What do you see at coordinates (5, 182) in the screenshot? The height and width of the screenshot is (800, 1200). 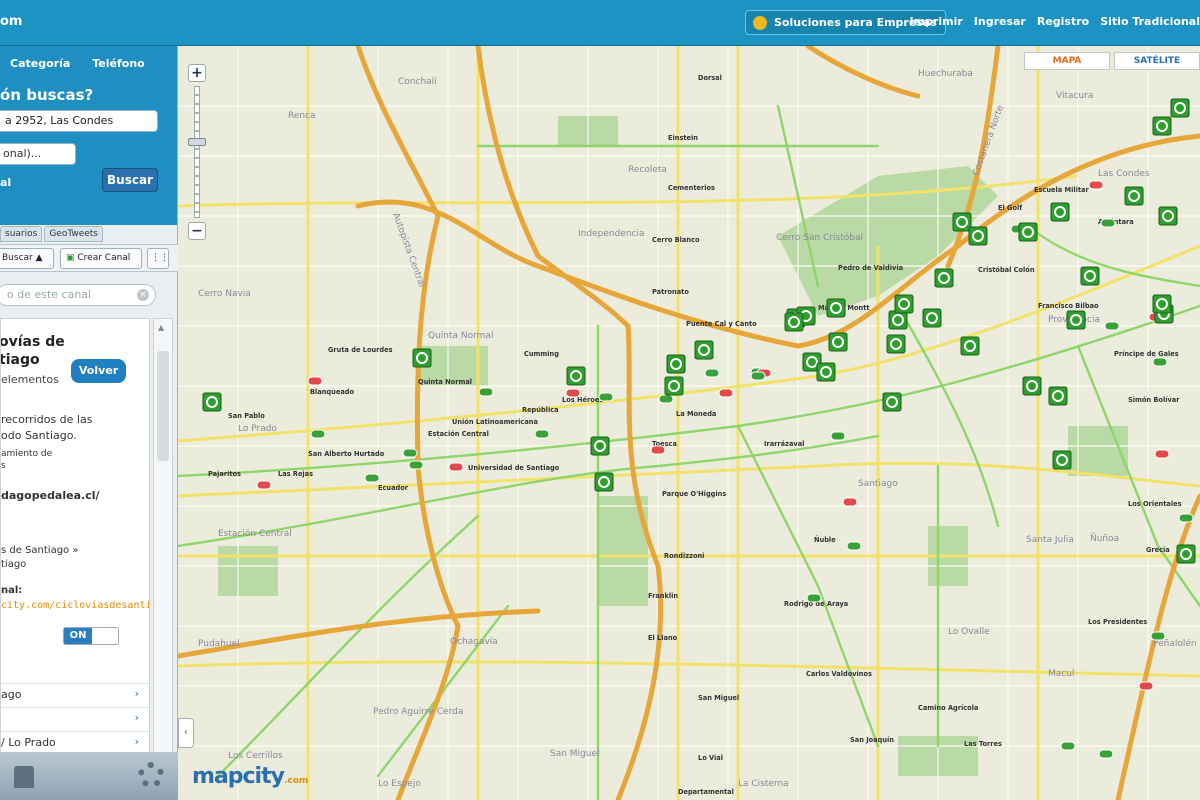 I see `advanced-search-link: al` at bounding box center [5, 182].